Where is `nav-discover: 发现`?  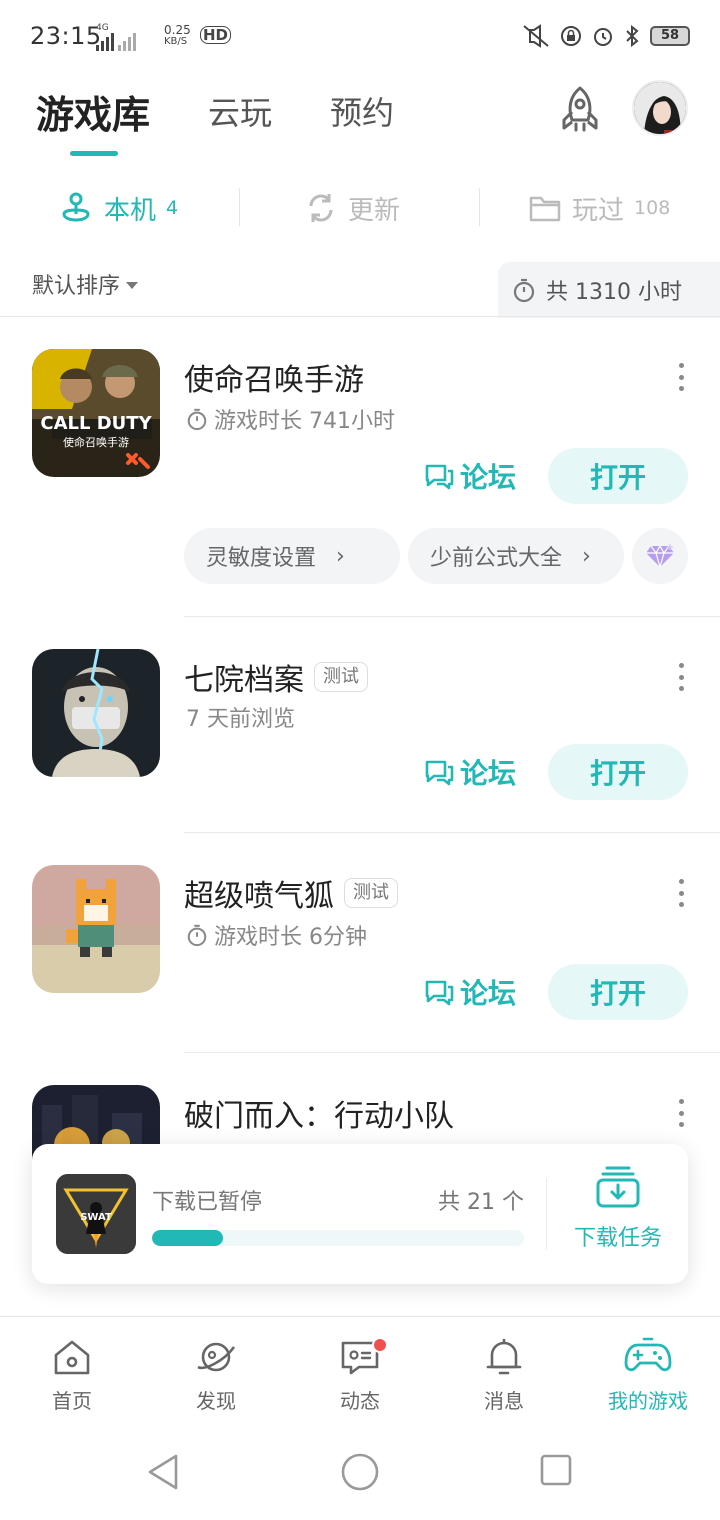
nav-discover: 发现 is located at coordinates (216, 1374).